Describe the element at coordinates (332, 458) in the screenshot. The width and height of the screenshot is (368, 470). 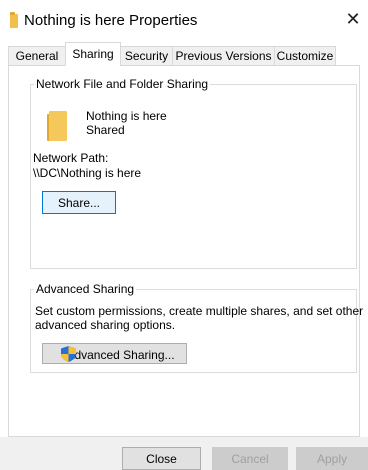
I see `apply-button: Apply` at that location.